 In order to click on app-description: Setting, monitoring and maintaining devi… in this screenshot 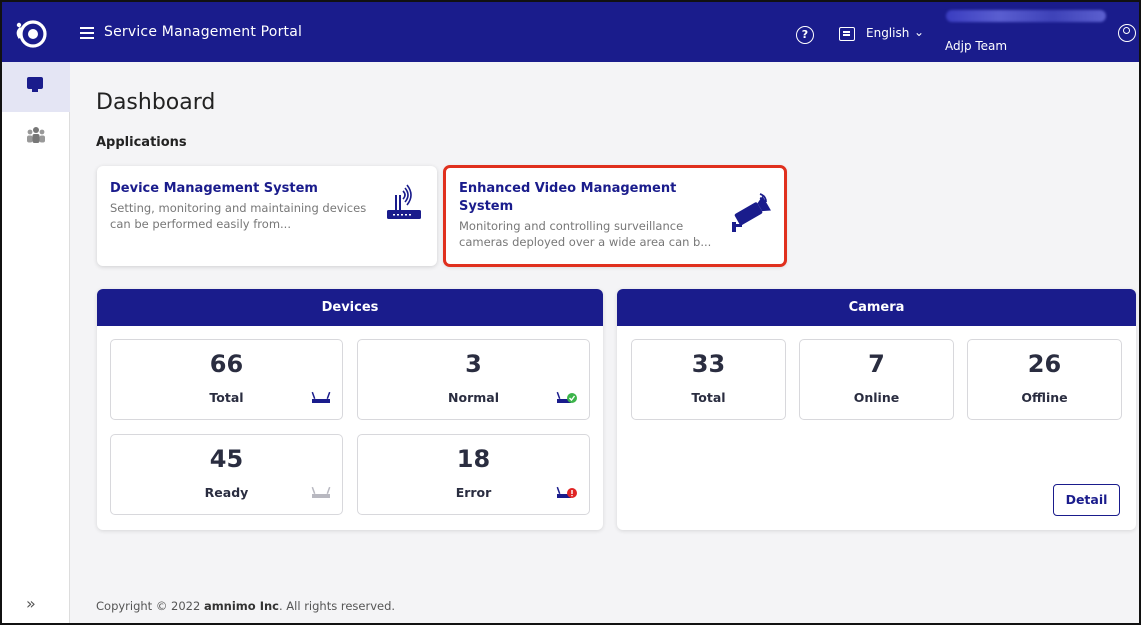, I will do `click(238, 216)`.